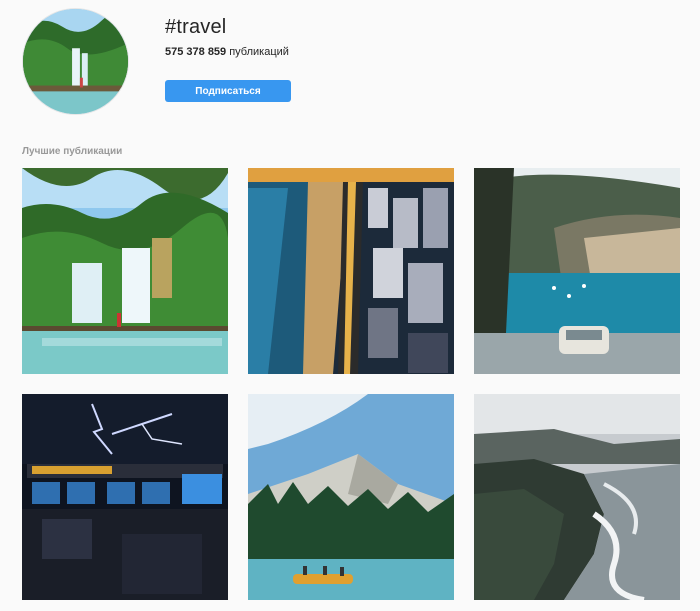 This screenshot has width=700, height=611. I want to click on post-tile-waterfall, so click(125, 271).